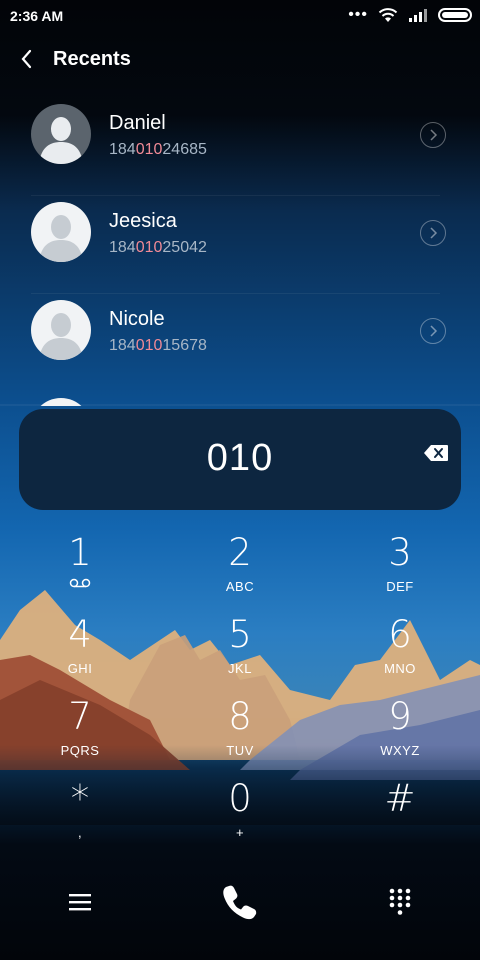 The width and height of the screenshot is (480, 960). Describe the element at coordinates (240, 17) in the screenshot. I see `status-bar: 2:36 AM •••` at that location.